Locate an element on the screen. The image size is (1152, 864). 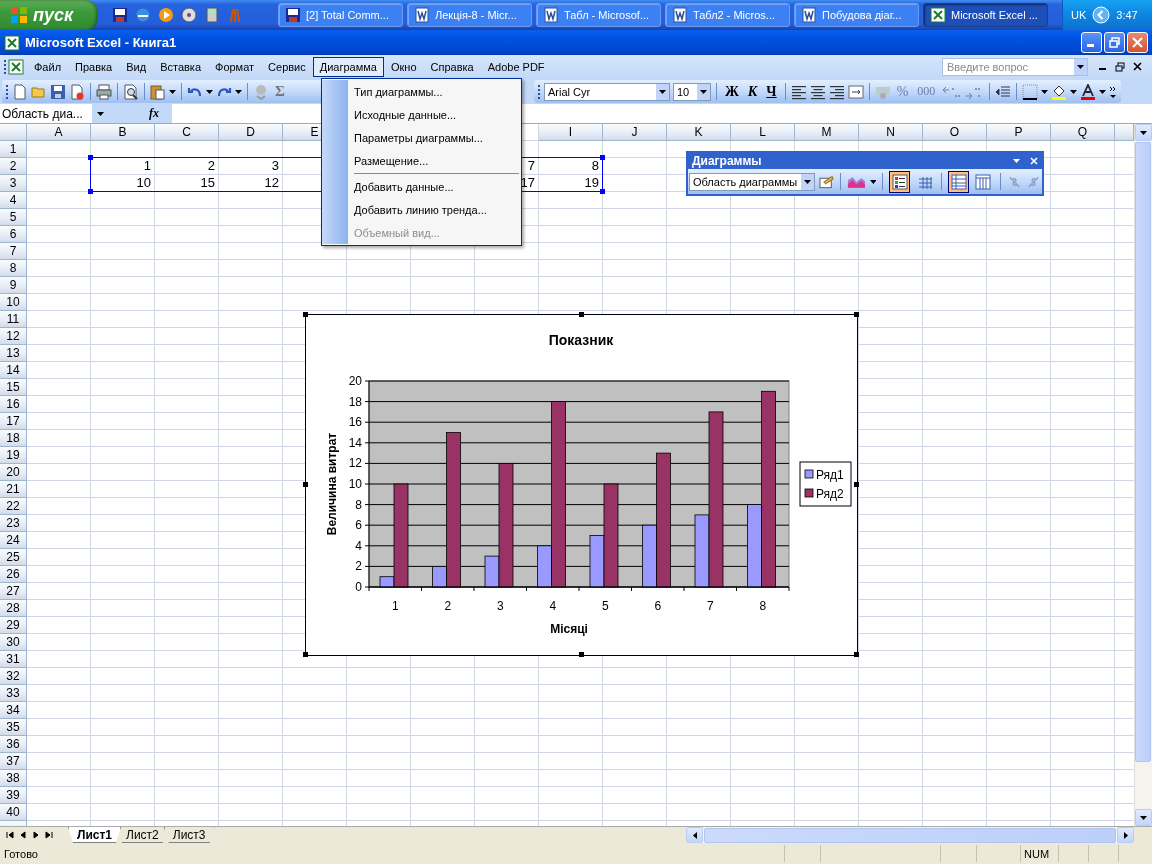
column-header: L is located at coordinates (763, 132).